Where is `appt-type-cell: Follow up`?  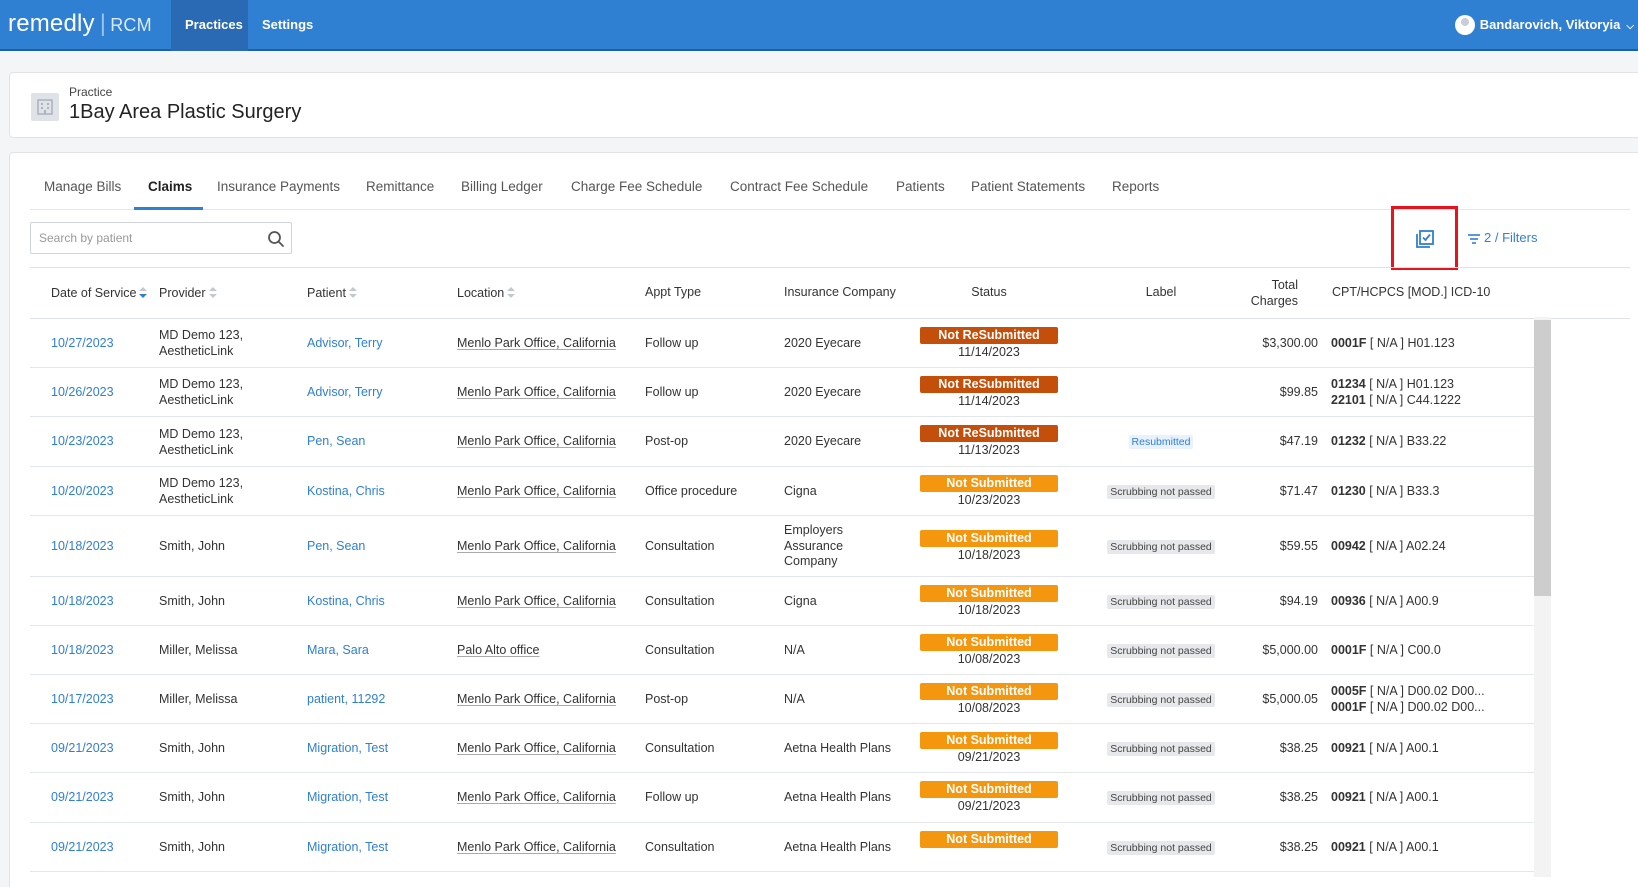 appt-type-cell: Follow up is located at coordinates (672, 797).